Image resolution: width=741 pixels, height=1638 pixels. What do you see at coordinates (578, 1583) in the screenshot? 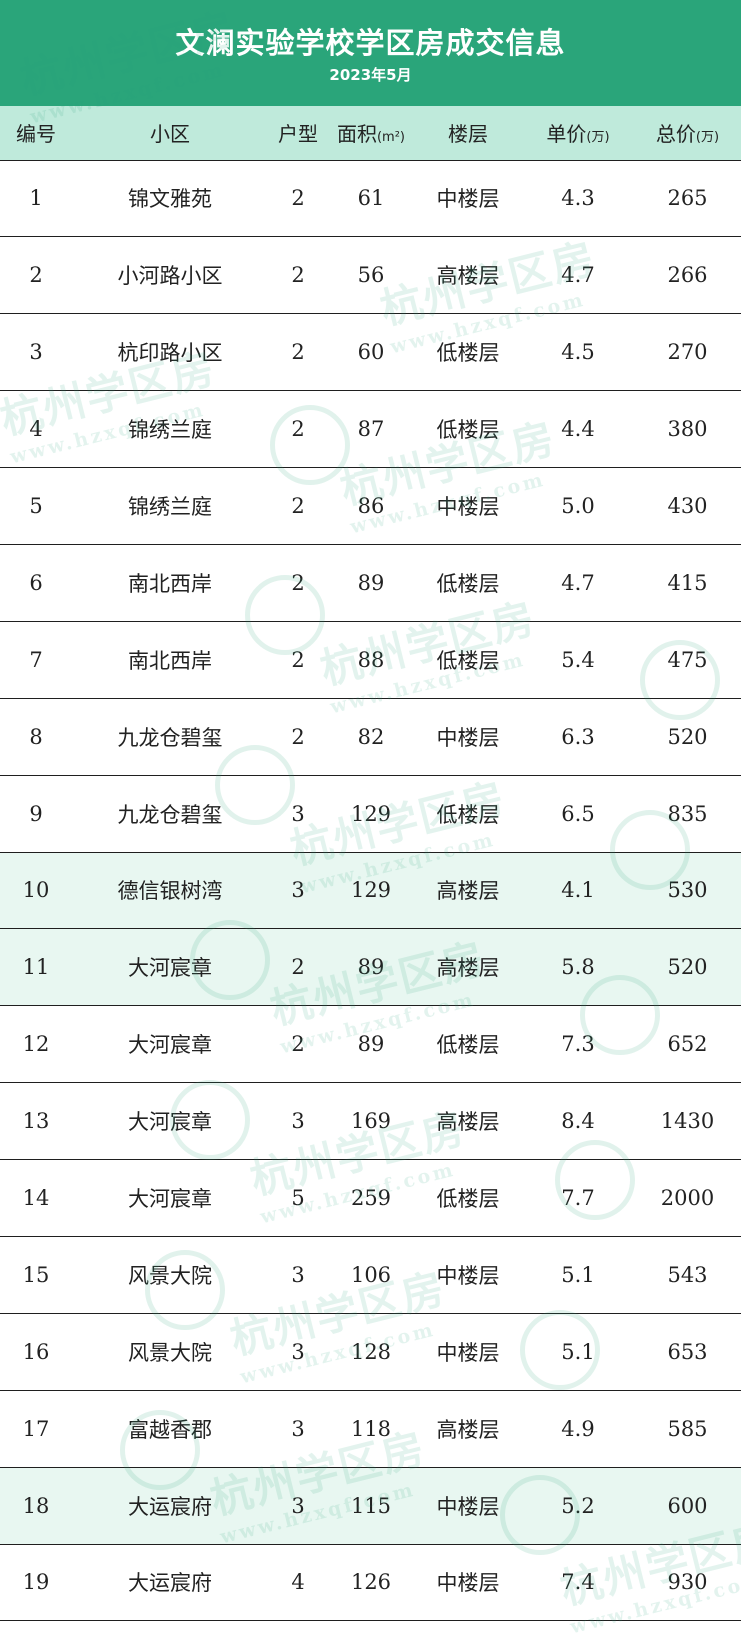
I see `cell-unit-price: 7.4` at bounding box center [578, 1583].